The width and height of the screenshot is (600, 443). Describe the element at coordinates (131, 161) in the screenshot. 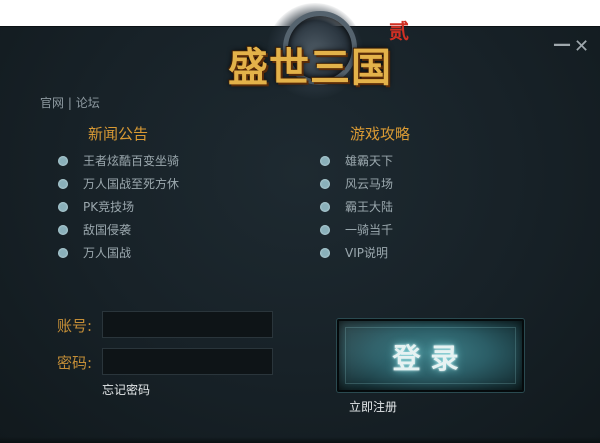

I see `news-item-label: 王者炫酷百变坐骑` at that location.